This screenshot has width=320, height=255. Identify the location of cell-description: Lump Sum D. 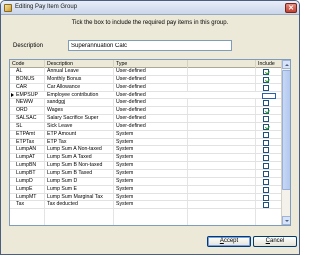
(62, 180).